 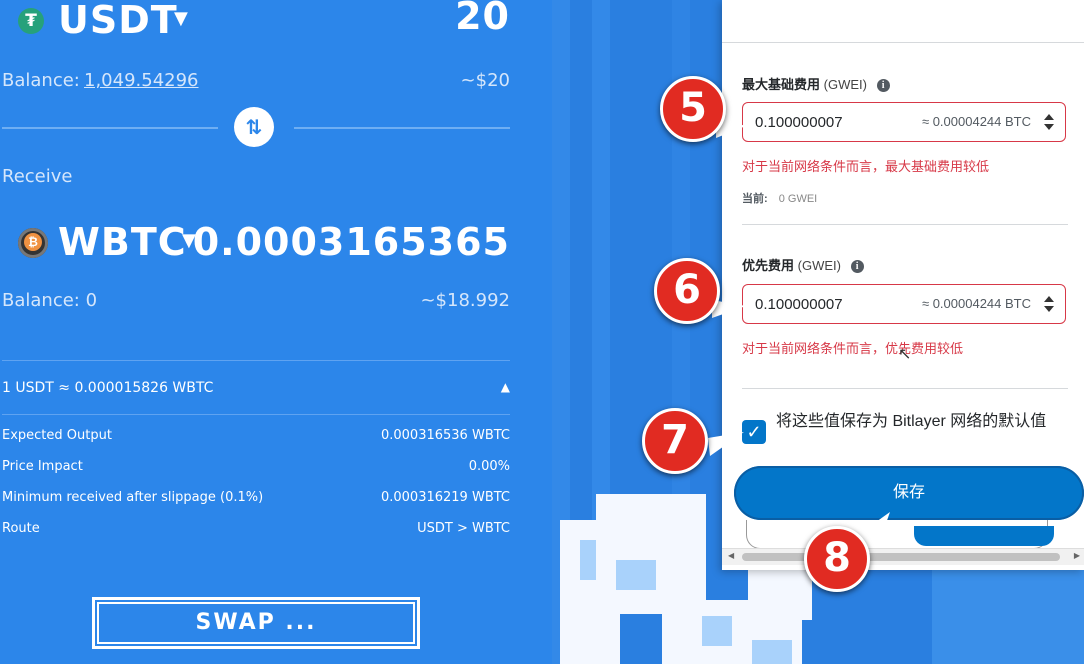 I want to click on mouse-cursor-icon: ↖, so click(x=905, y=354).